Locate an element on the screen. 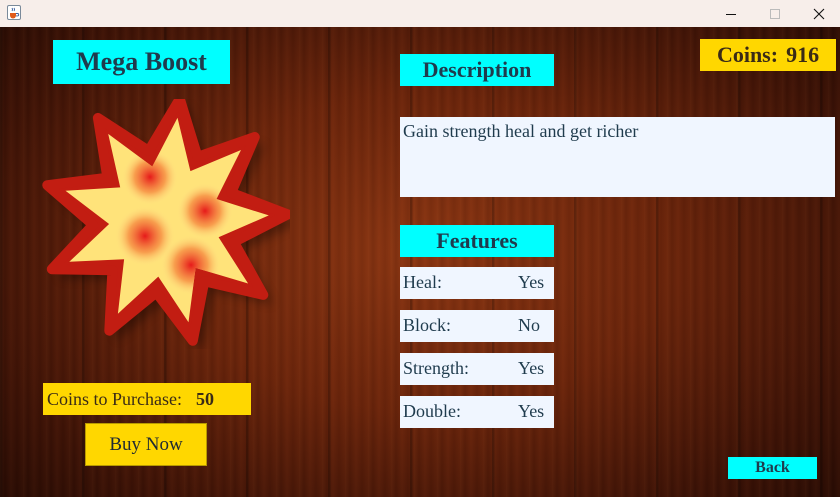 The height and width of the screenshot is (497, 840). close-button is located at coordinates (818, 13).